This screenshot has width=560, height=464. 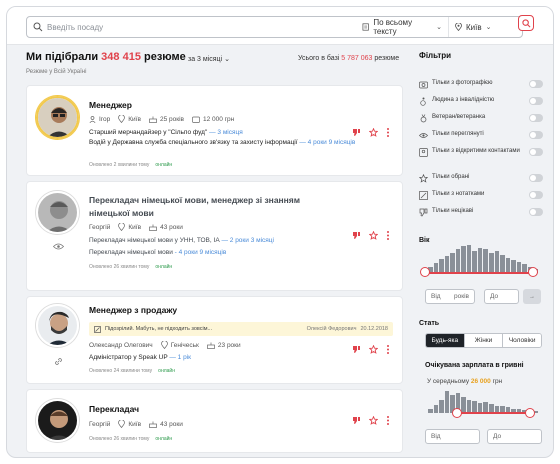 What do you see at coordinates (429, 323) in the screenshot?
I see `gender-title: Стать` at bounding box center [429, 323].